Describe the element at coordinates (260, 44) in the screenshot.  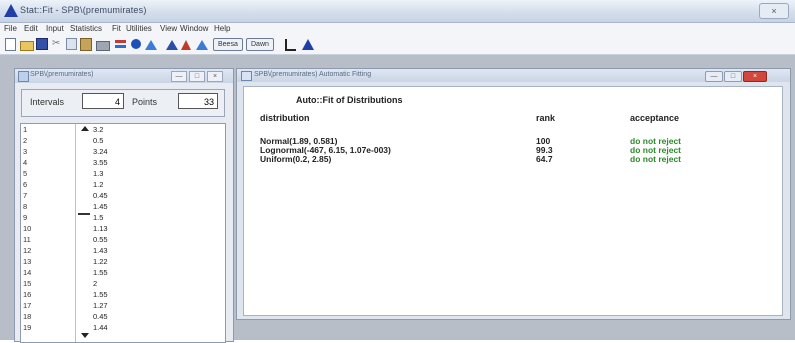
I see `dawn-button: Dawn` at that location.